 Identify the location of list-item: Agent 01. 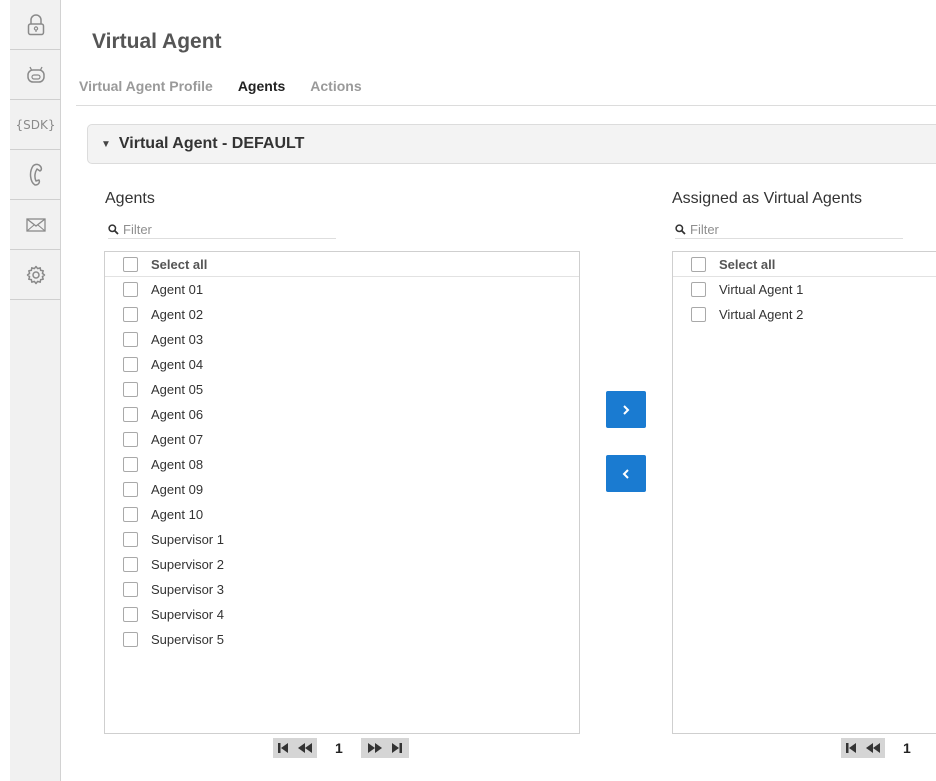
(342, 289).